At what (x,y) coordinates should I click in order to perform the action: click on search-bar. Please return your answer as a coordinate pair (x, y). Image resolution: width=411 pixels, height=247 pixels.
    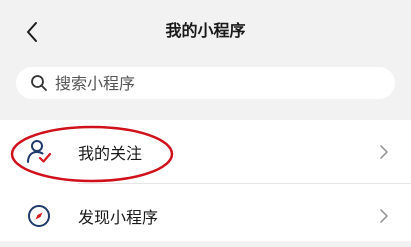
    Looking at the image, I should click on (205, 83).